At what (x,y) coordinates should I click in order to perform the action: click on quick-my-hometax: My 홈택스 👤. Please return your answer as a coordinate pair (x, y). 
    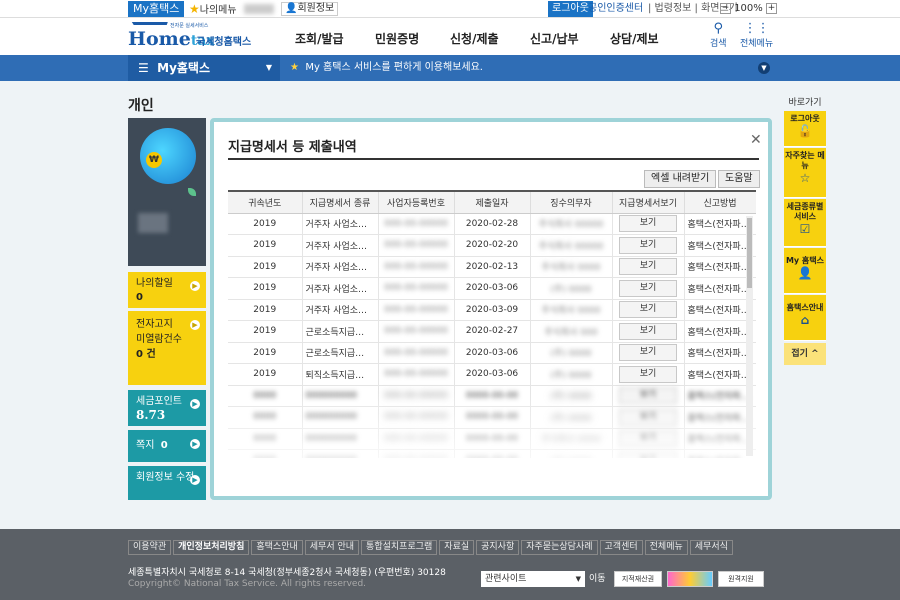
    Looking at the image, I should click on (805, 271).